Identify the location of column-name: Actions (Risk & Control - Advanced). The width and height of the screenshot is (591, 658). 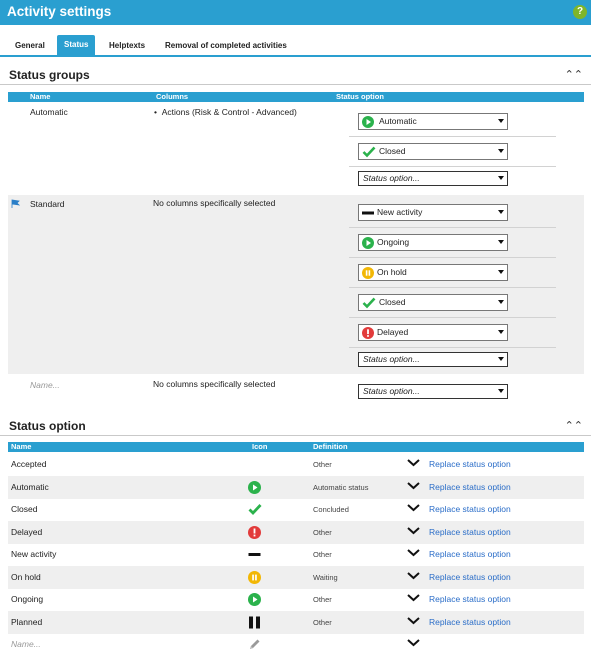
(229, 112).